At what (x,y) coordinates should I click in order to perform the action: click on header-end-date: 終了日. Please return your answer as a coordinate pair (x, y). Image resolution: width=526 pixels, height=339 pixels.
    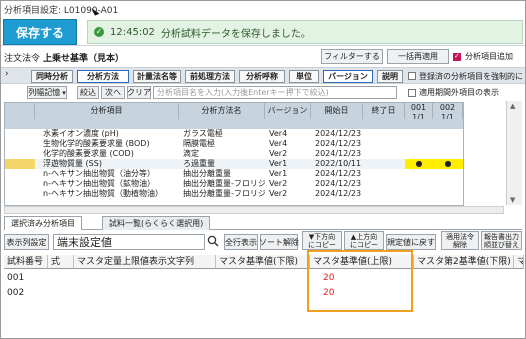
    Looking at the image, I should click on (384, 111).